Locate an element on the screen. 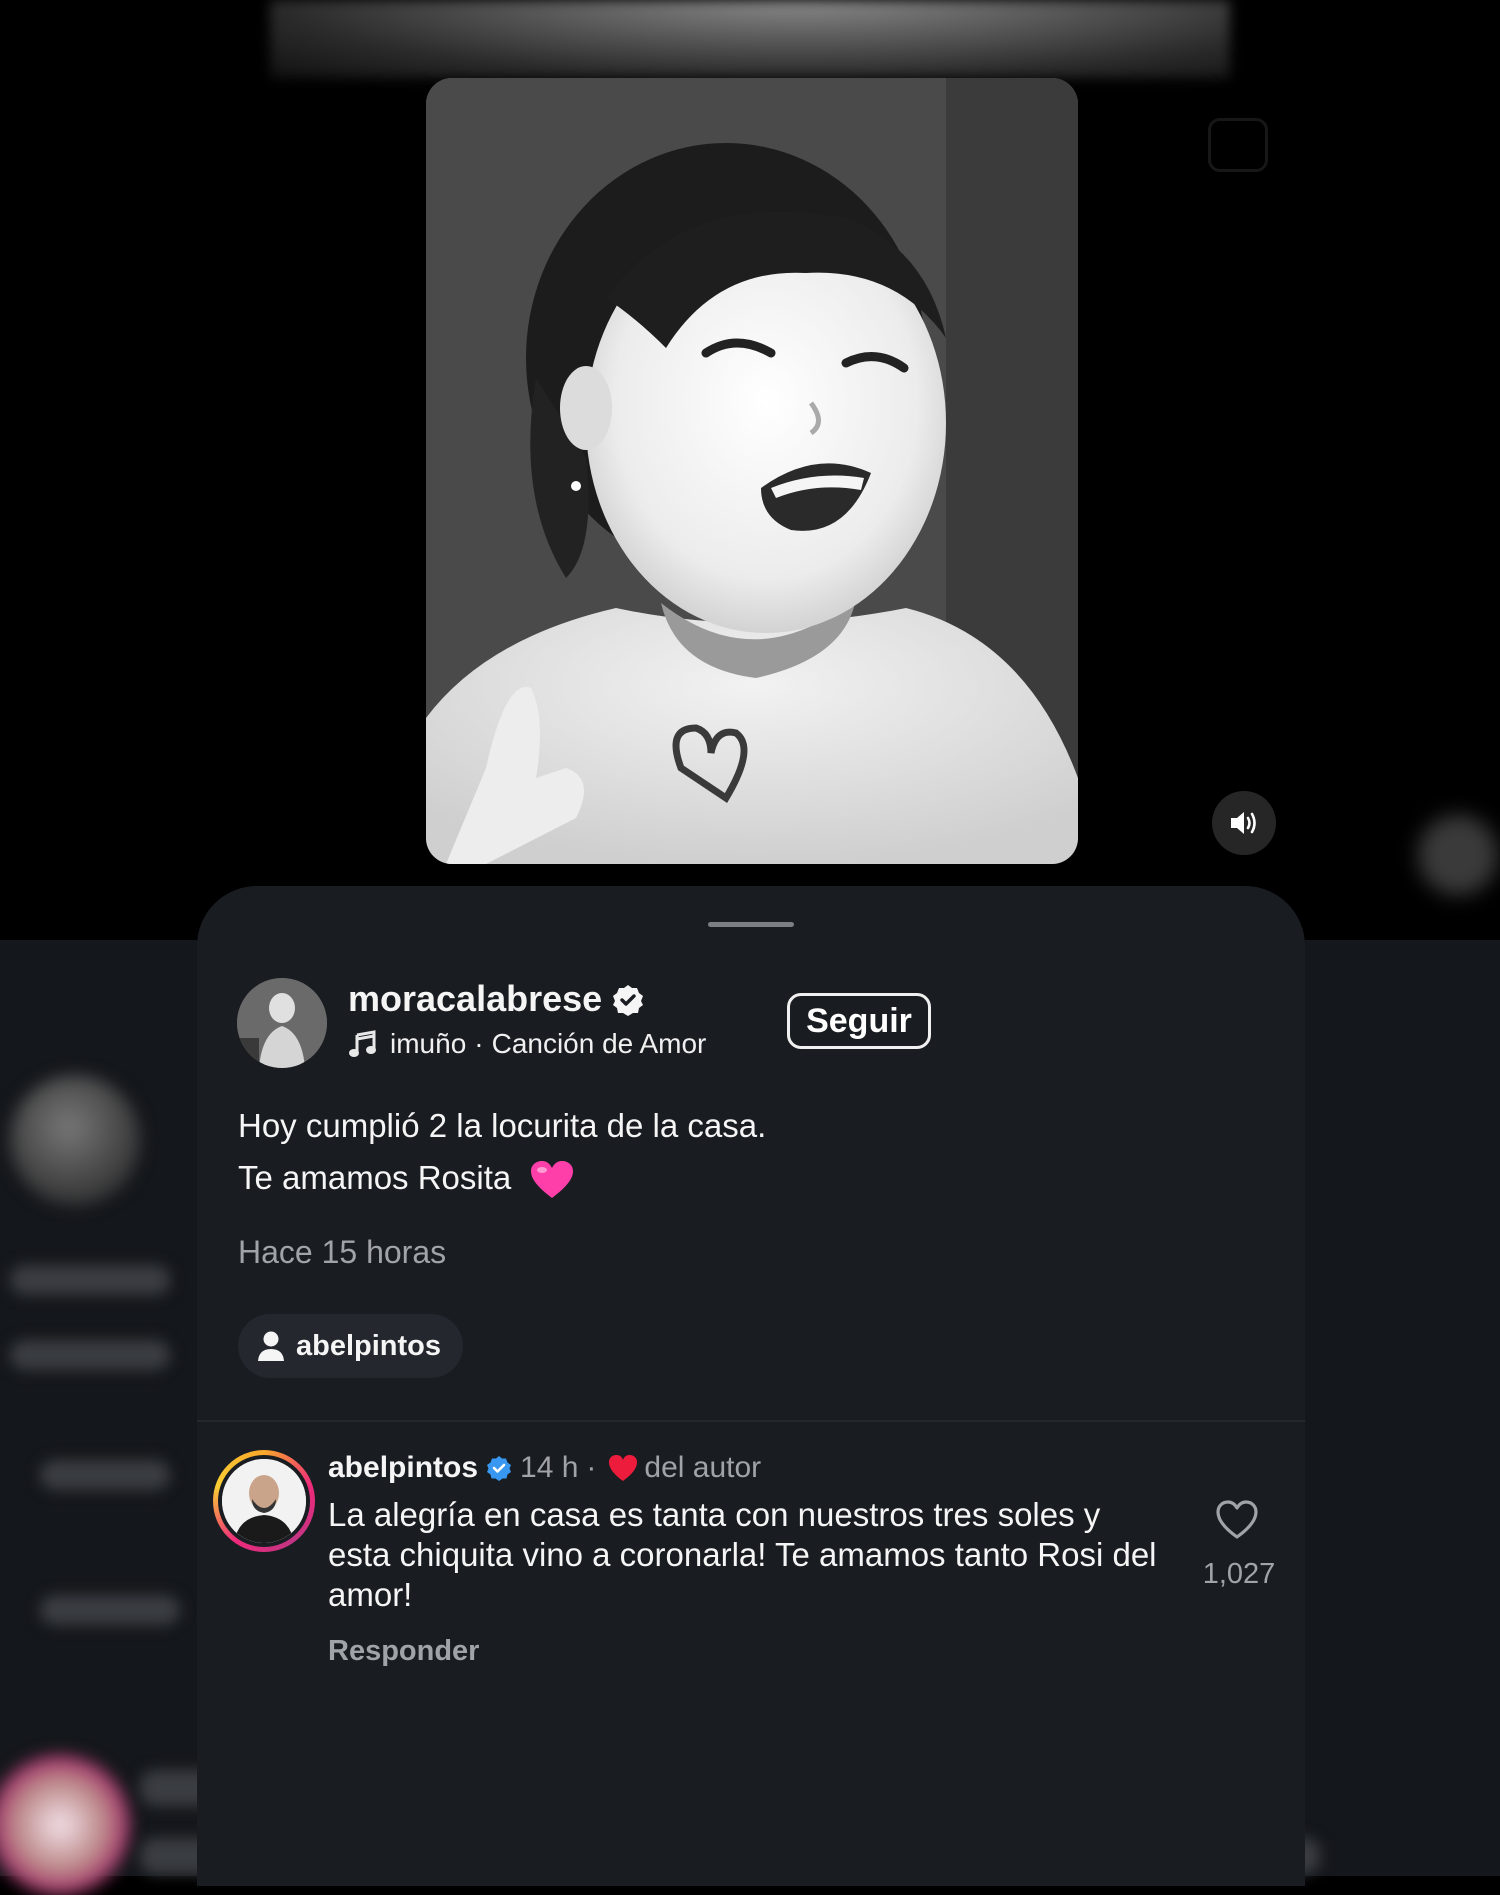  pink-heart-emoji is located at coordinates (552, 1180).